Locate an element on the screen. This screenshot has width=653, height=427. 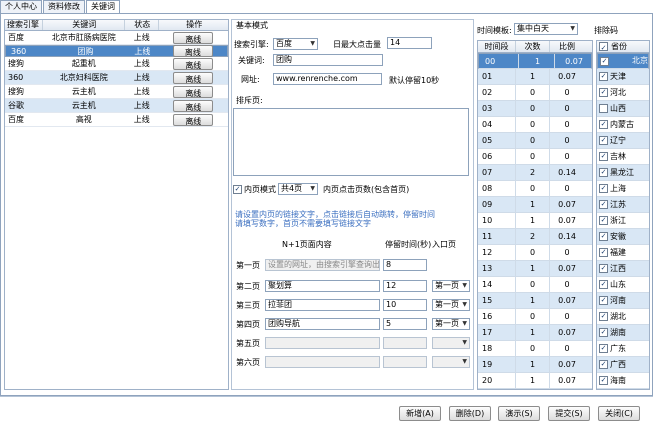
keyword-input: 团购 is located at coordinates (328, 60).